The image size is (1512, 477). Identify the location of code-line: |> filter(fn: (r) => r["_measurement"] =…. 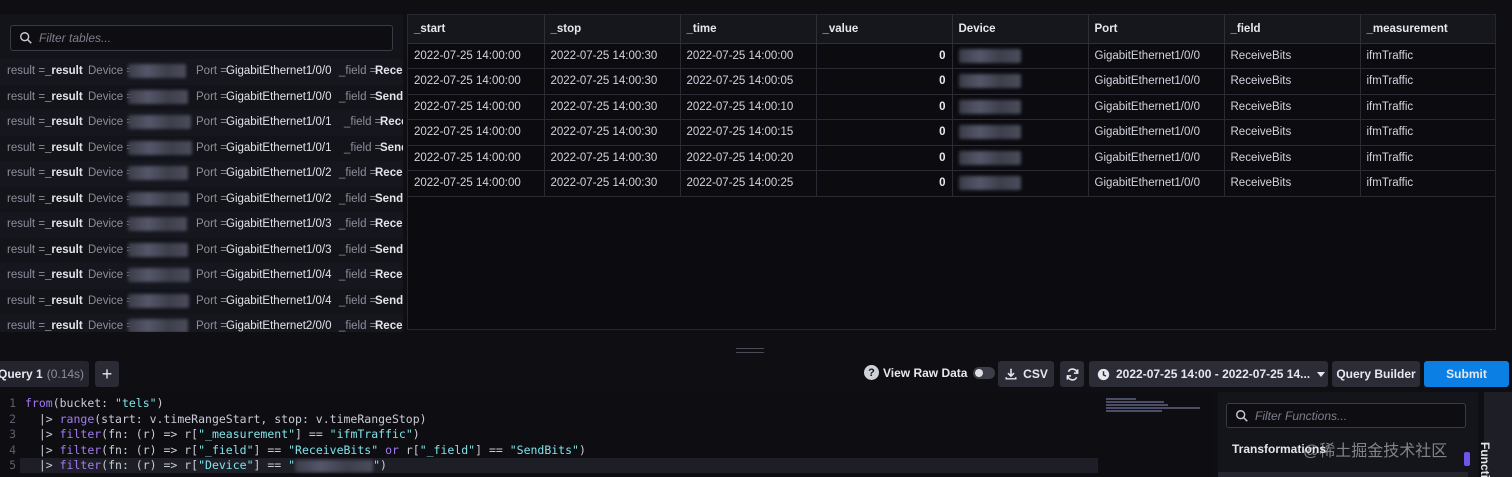
(222, 434).